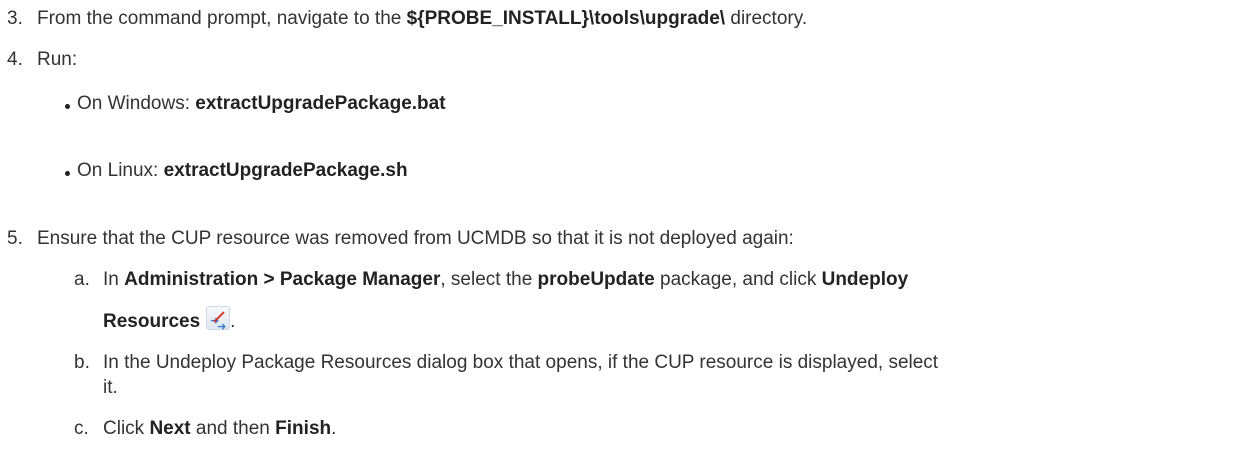  Describe the element at coordinates (218, 319) in the screenshot. I see `undeploy-resources-icon: ➜➜` at that location.